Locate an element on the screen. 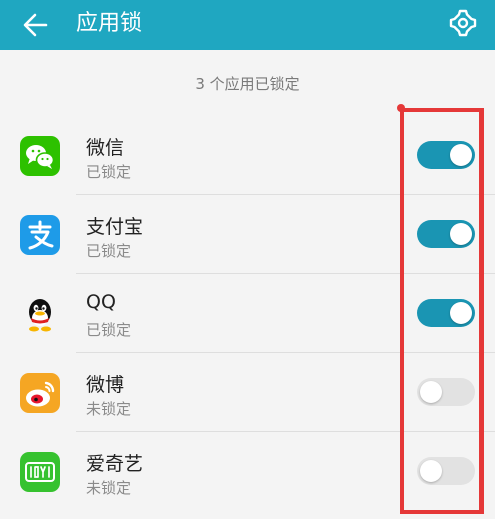  app-name: 爱奇艺 is located at coordinates (115, 464).